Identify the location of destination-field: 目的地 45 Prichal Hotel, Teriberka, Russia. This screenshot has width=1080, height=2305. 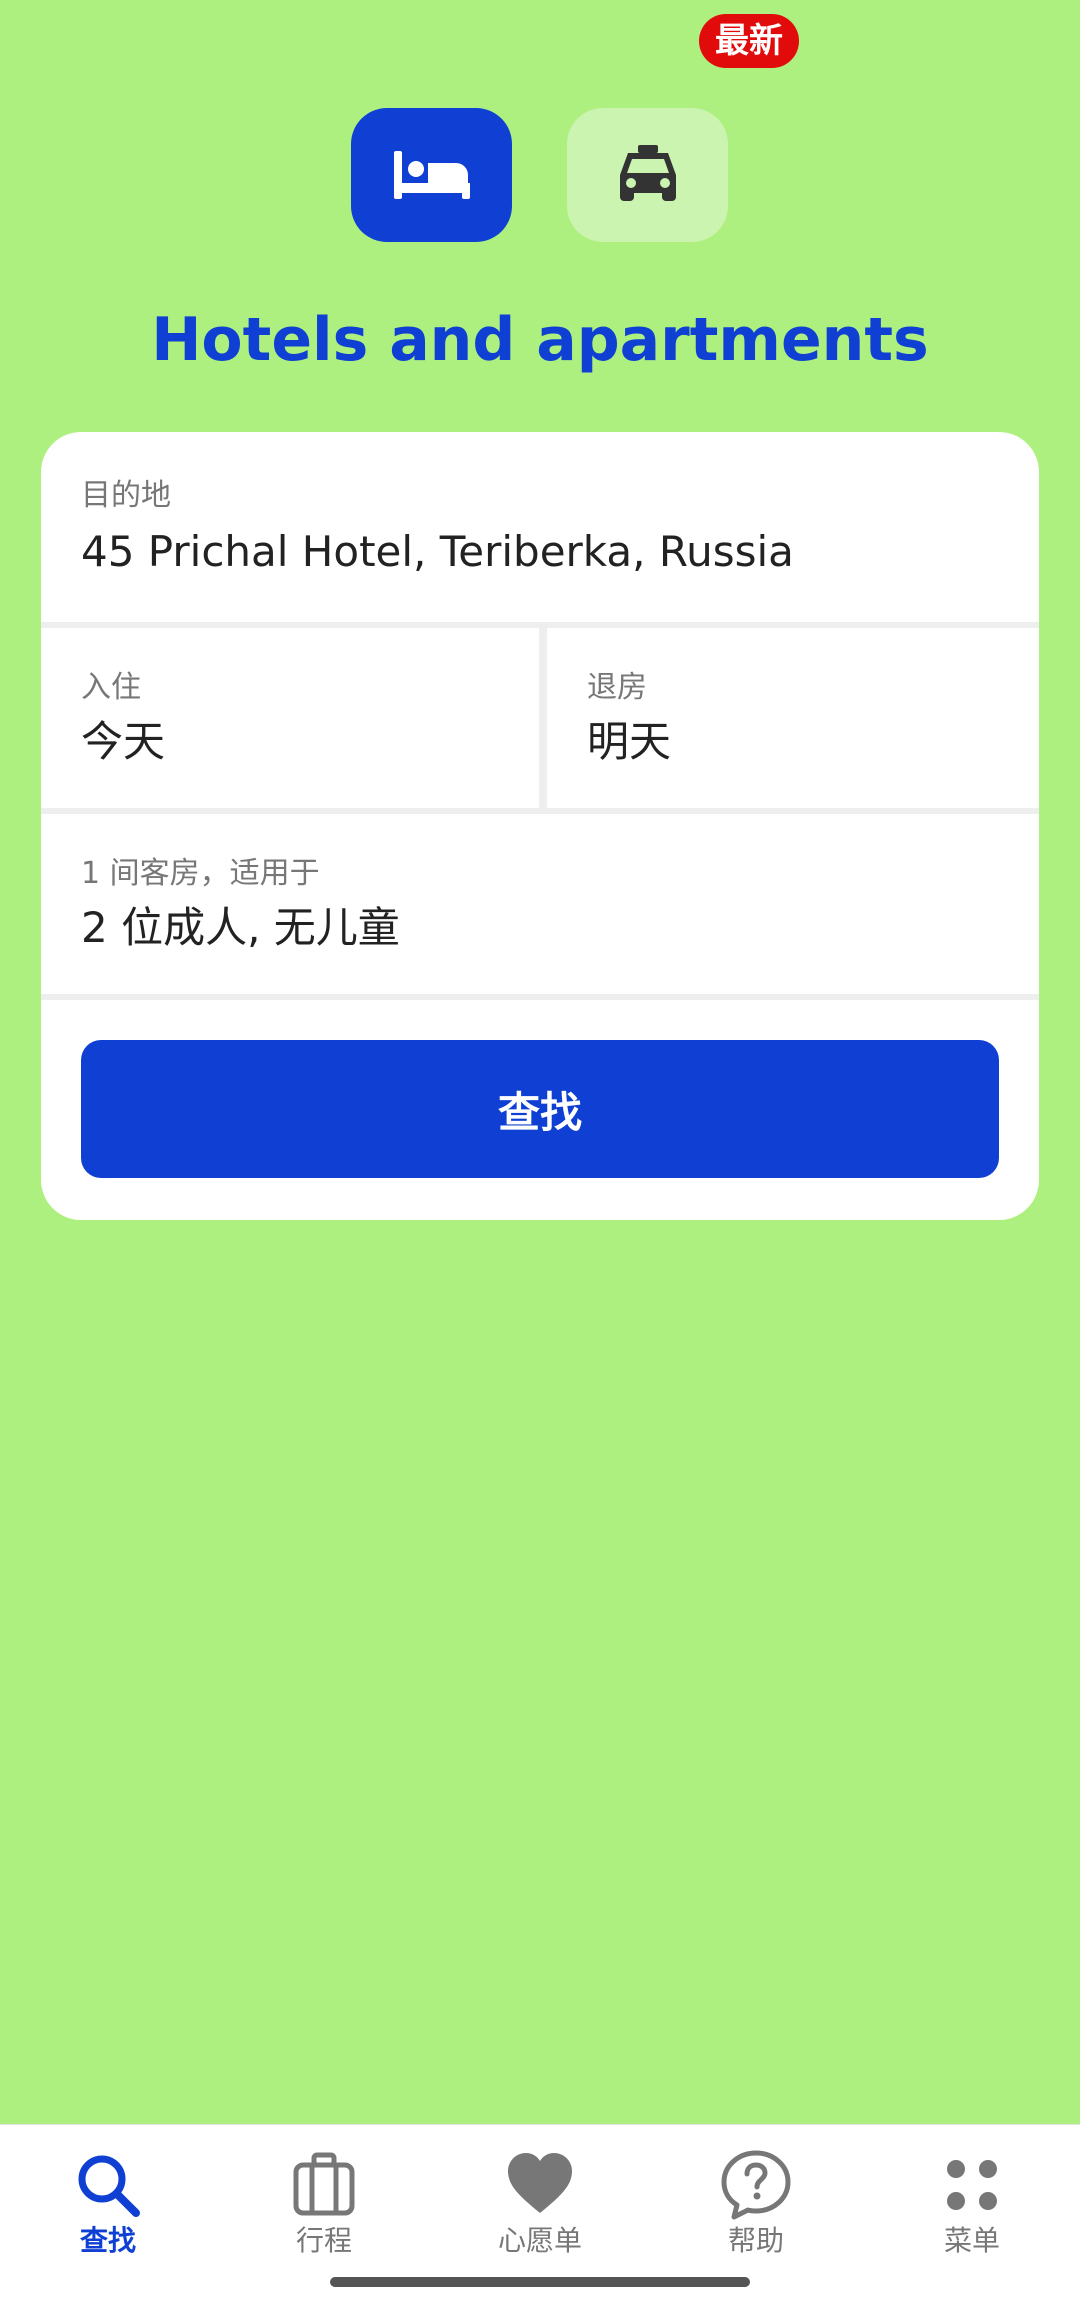
(540, 527).